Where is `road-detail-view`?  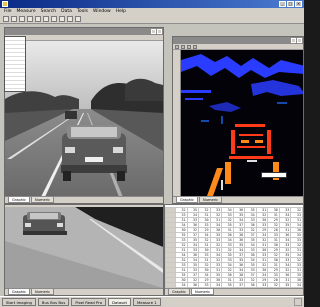
road-detail-view is located at coordinates (84, 247).